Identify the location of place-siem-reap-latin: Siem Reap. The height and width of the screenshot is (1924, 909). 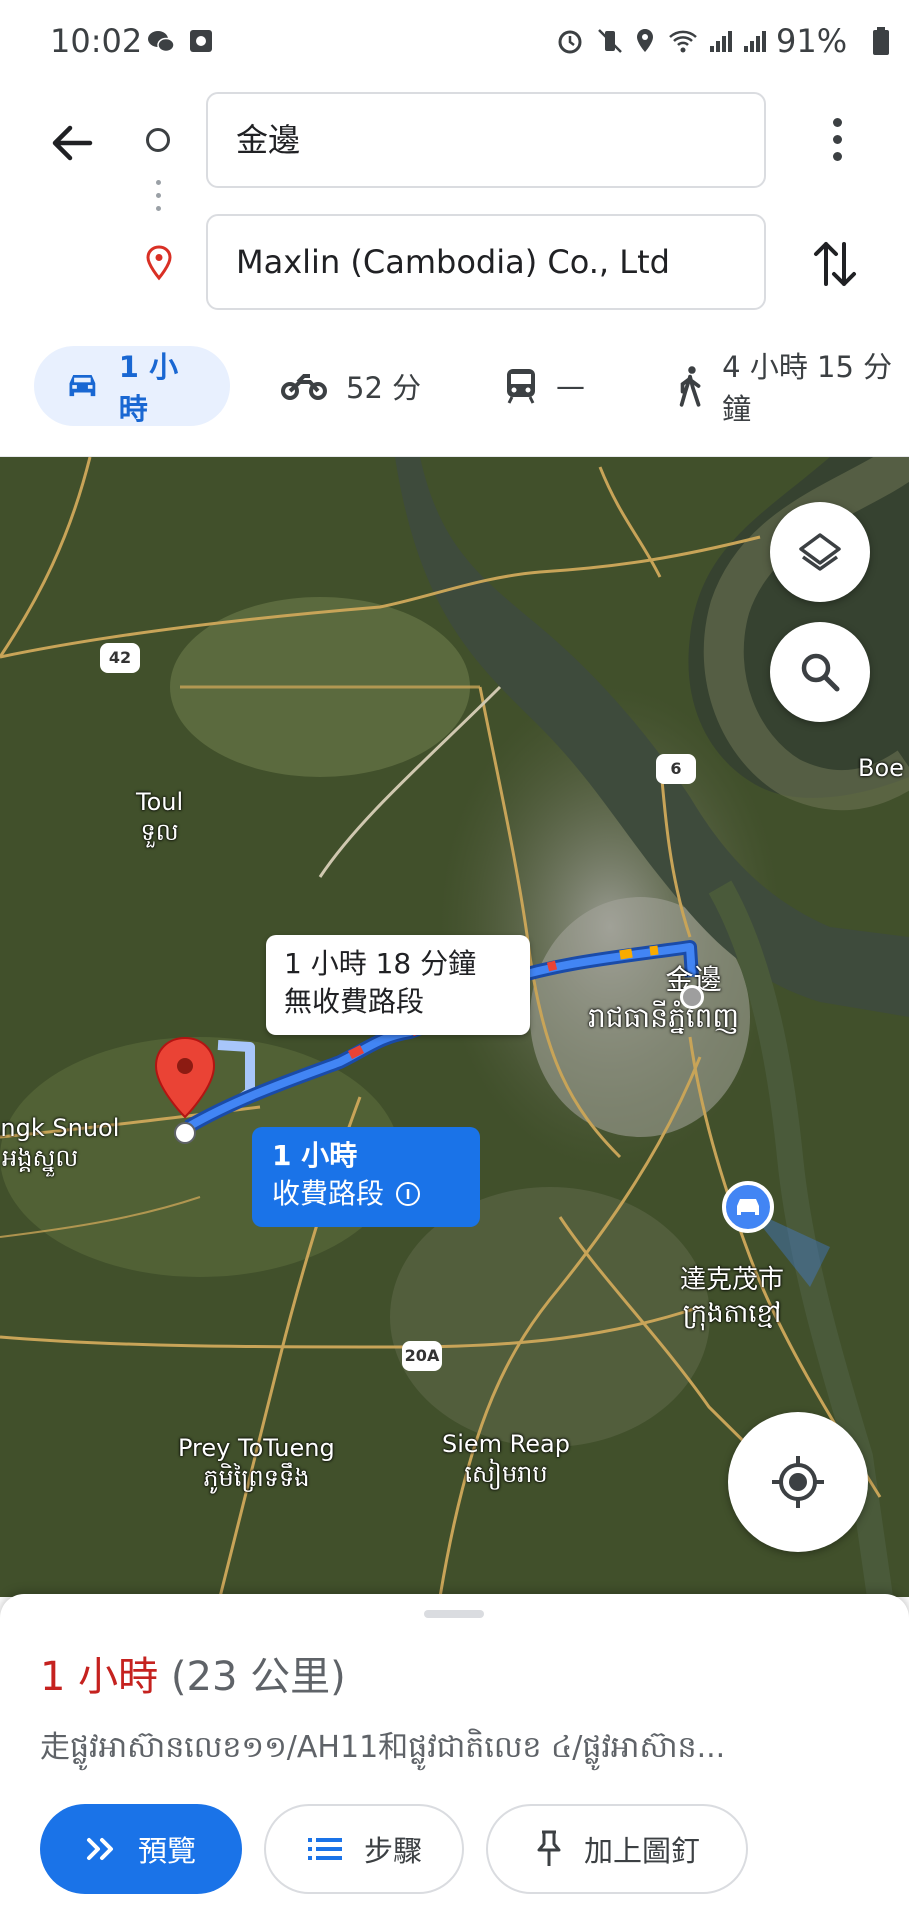
(506, 1444).